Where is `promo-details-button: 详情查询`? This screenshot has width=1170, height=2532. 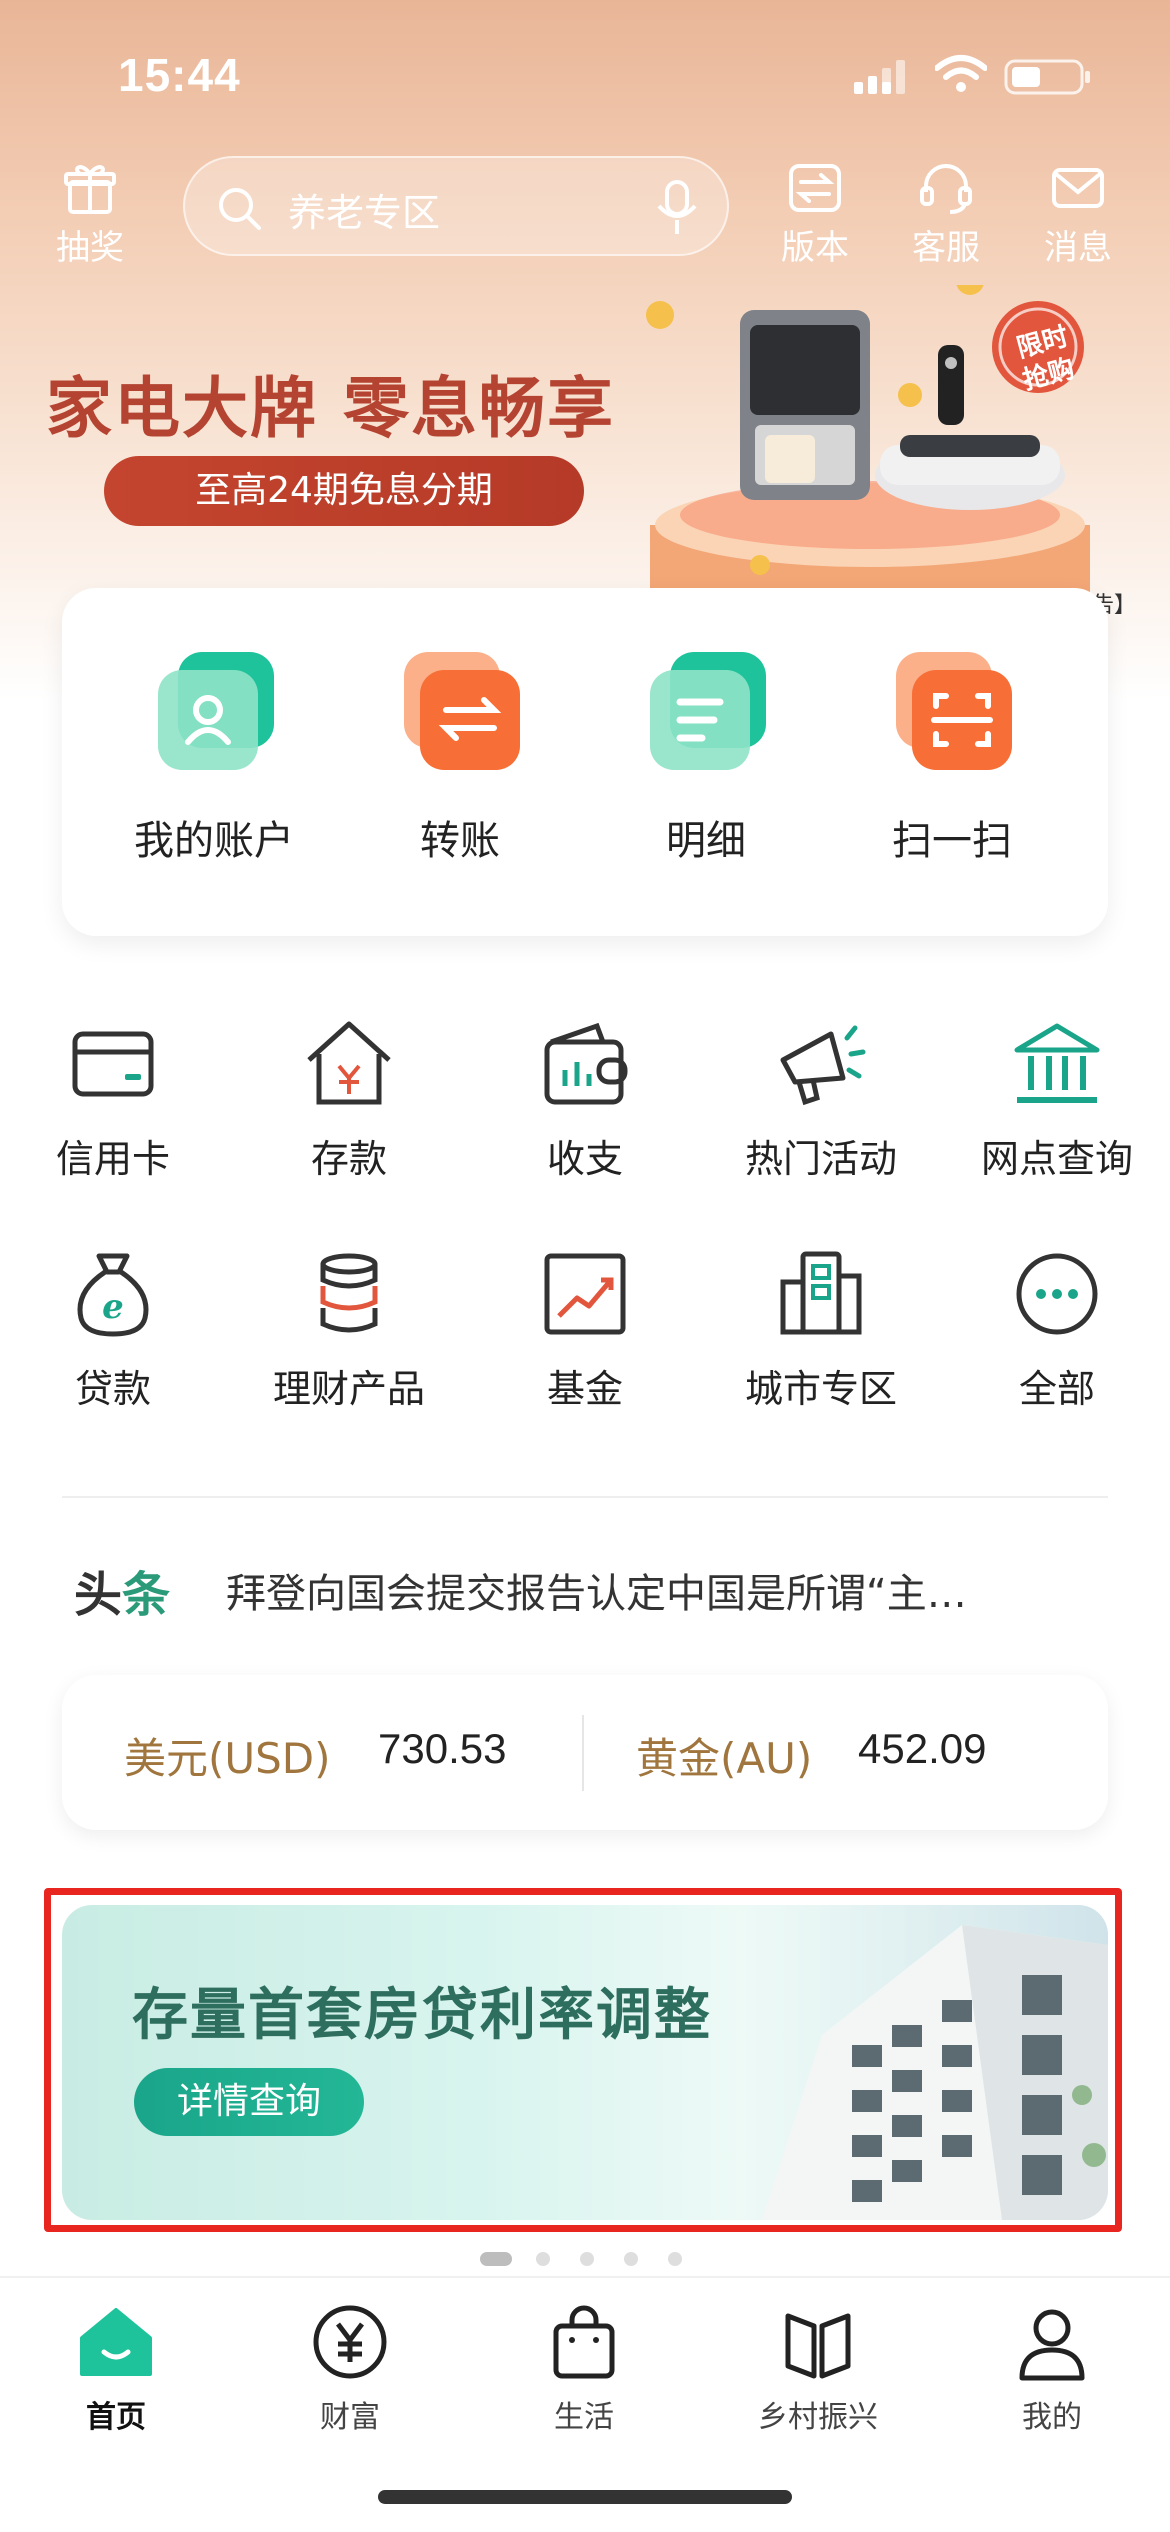 promo-details-button: 详情查询 is located at coordinates (249, 2102).